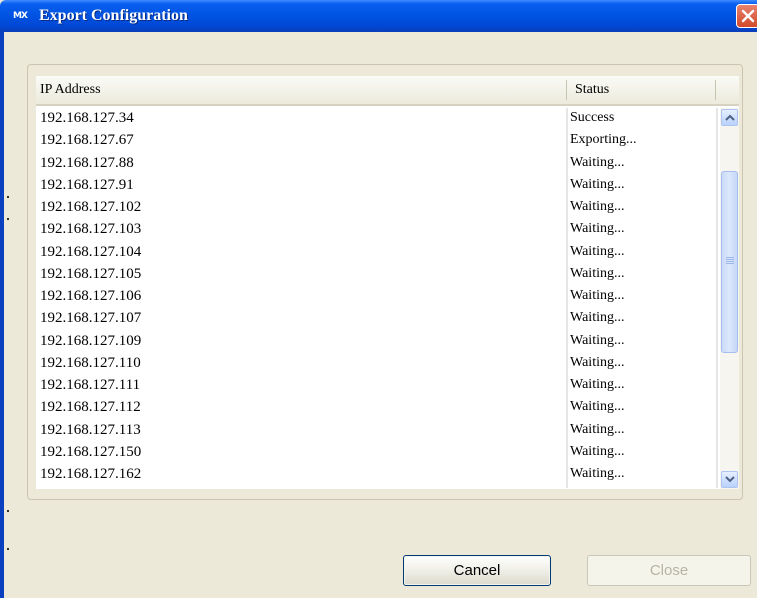 The width and height of the screenshot is (757, 598). Describe the element at coordinates (91, 340) in the screenshot. I see `ip-address-cell: 192.168.127.109` at that location.